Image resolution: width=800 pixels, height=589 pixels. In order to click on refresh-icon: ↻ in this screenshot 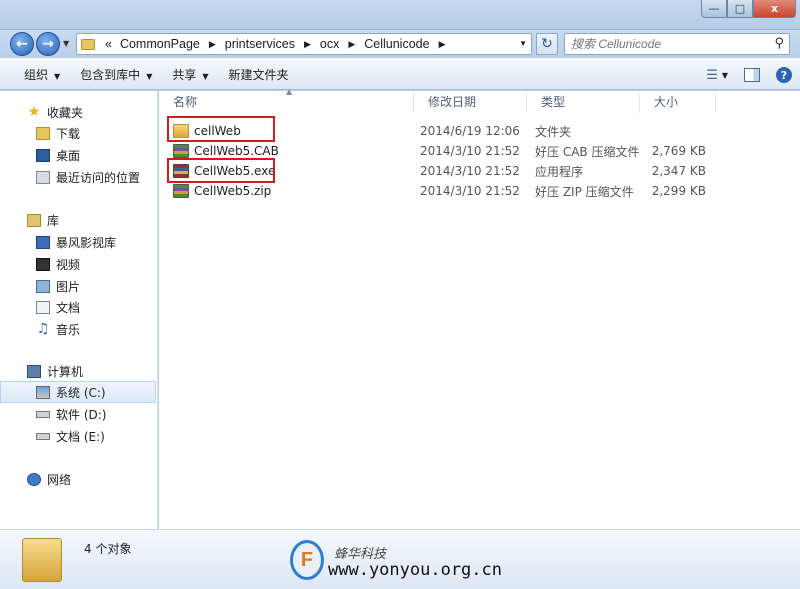, I will do `click(547, 44)`.